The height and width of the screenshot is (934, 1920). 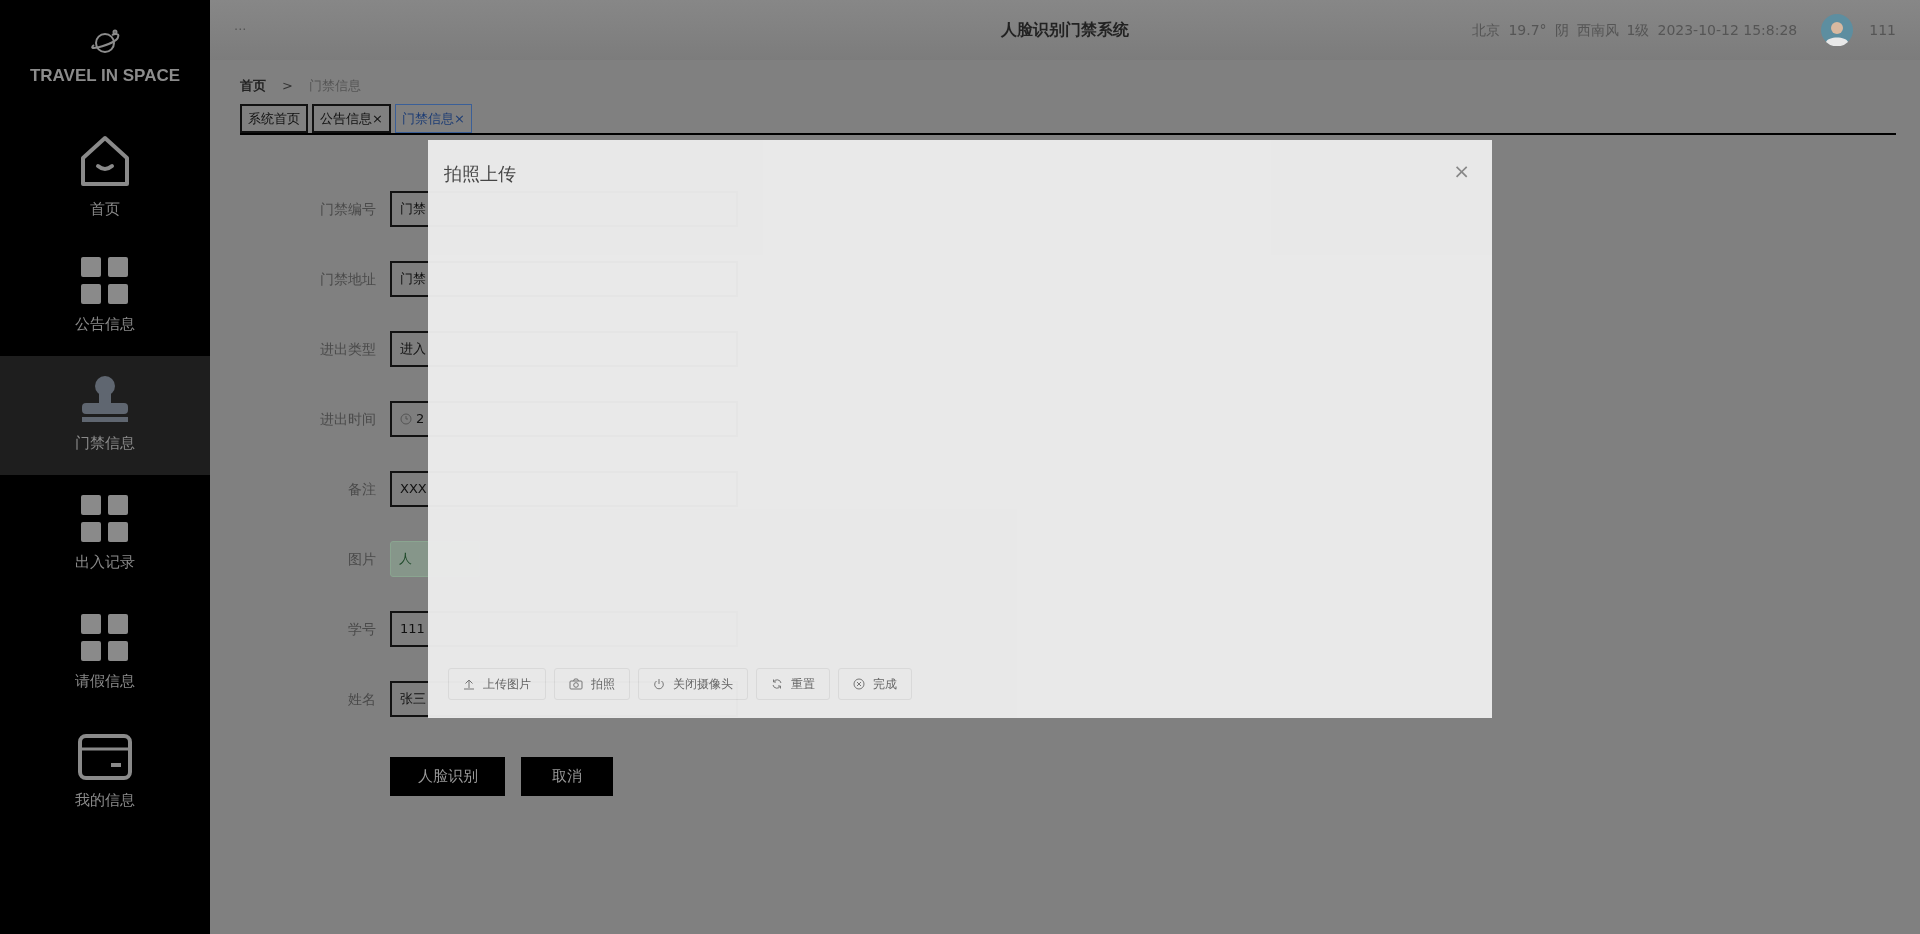 I want to click on dialog-button: 拍照, so click(x=592, y=684).